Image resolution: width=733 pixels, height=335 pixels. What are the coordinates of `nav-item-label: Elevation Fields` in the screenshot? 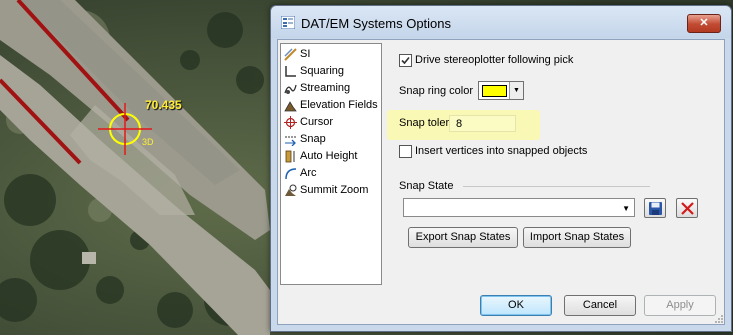 It's located at (339, 105).